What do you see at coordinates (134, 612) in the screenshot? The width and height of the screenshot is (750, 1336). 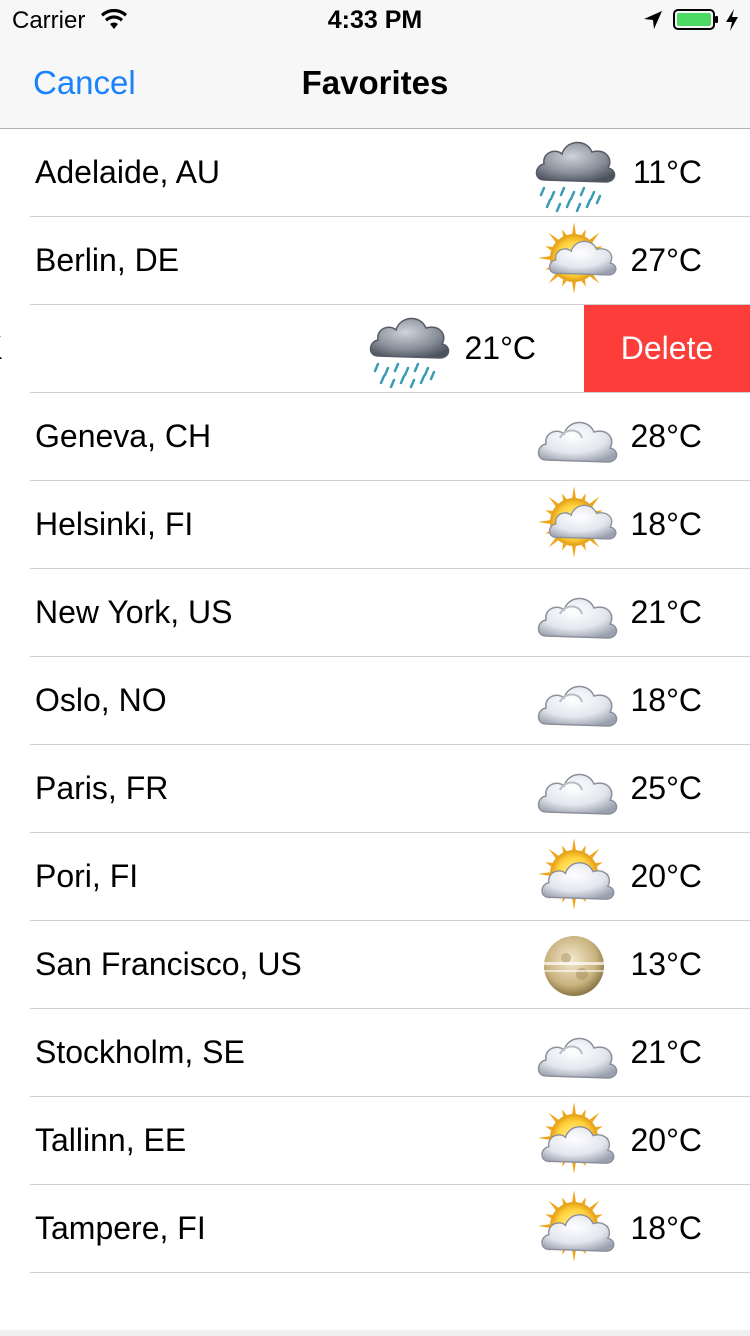 I see `city-name: New York, US` at bounding box center [134, 612].